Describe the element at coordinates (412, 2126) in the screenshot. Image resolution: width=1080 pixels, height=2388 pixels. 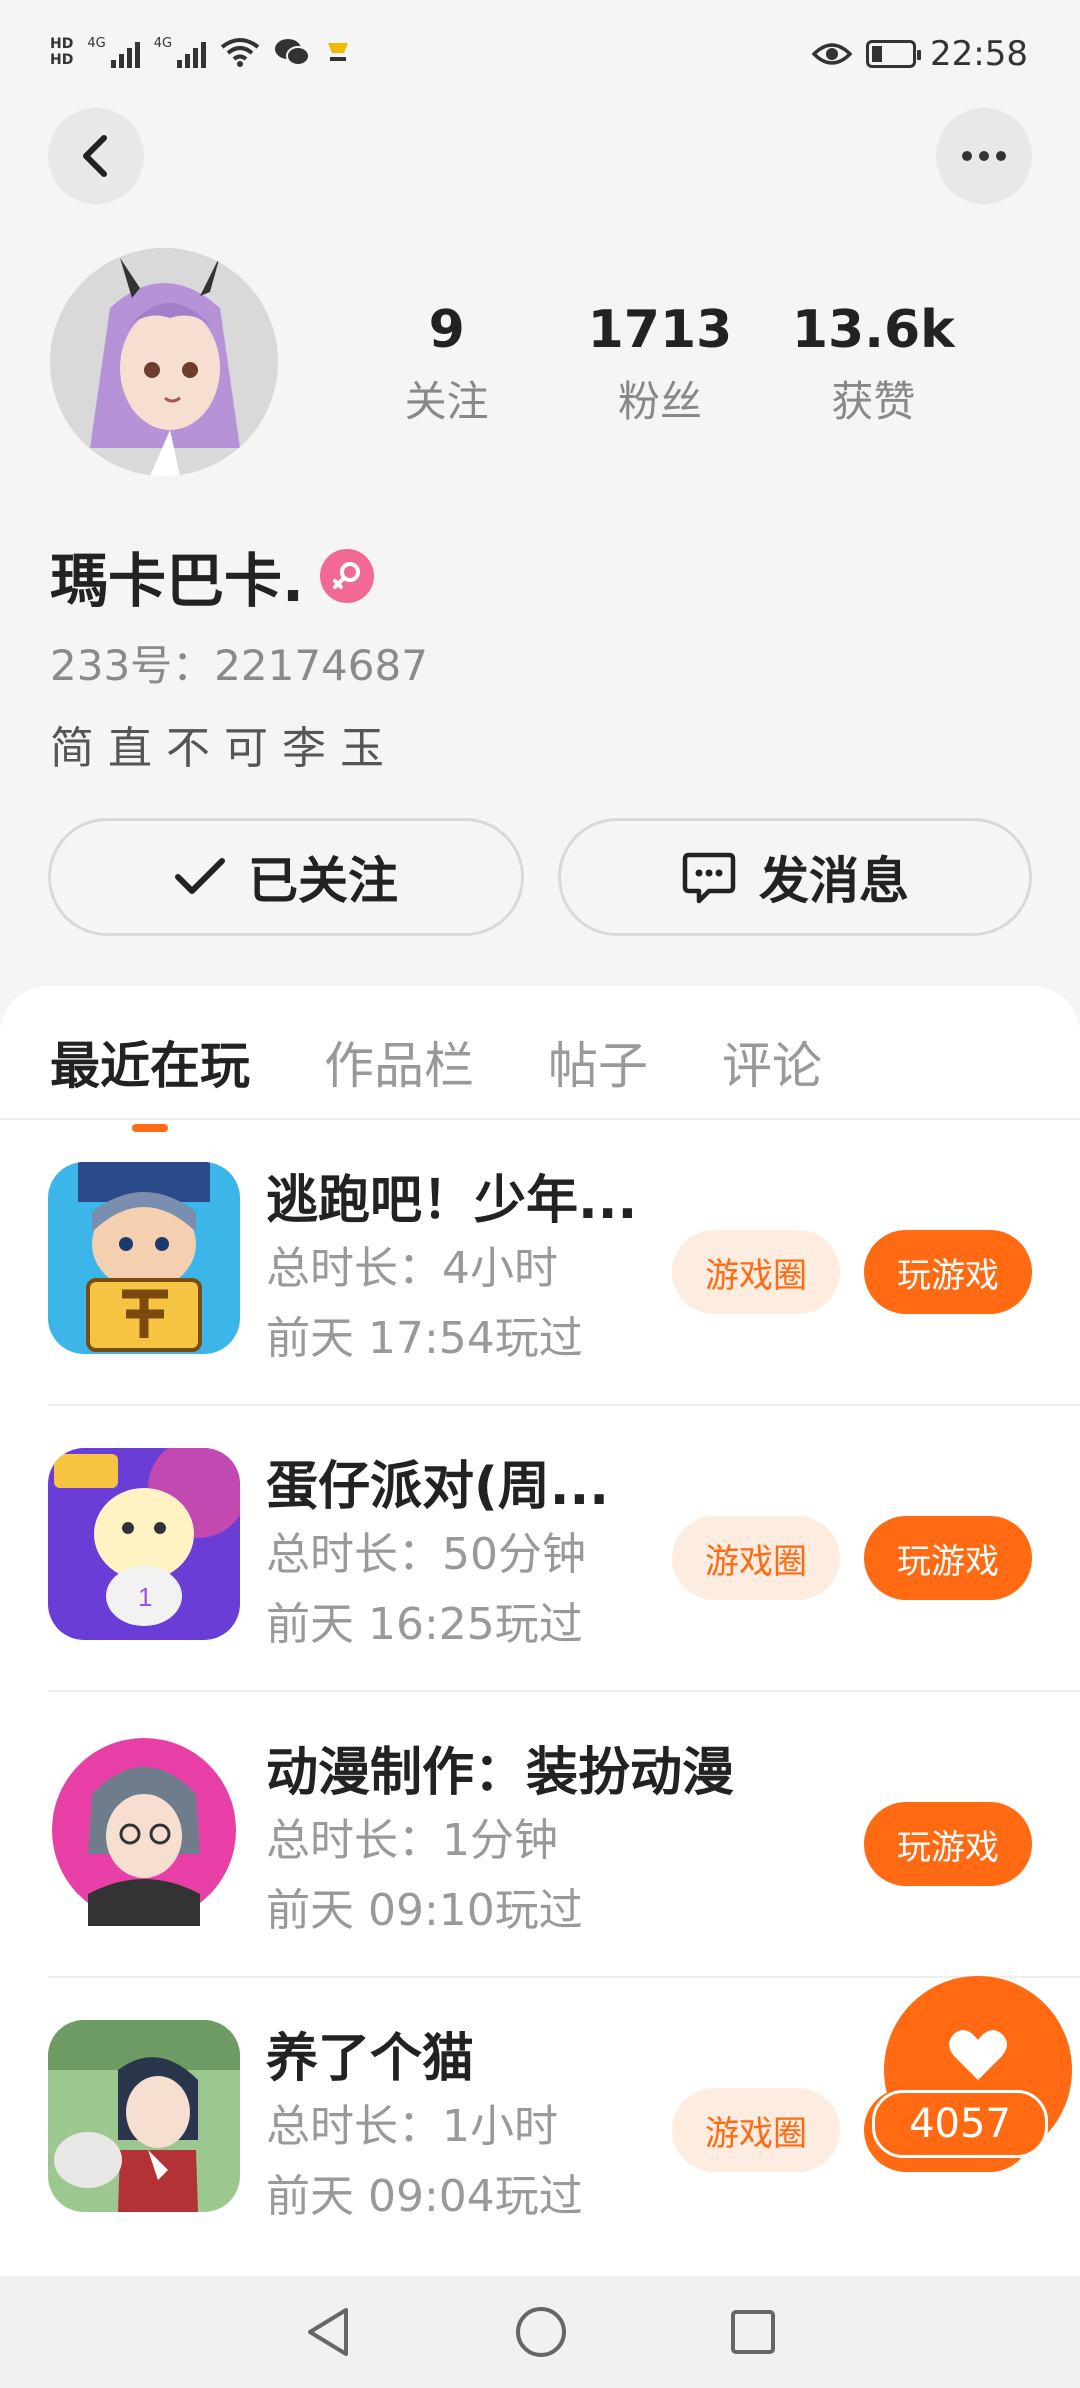
I see `game-duration: 总时长：1小时` at that location.